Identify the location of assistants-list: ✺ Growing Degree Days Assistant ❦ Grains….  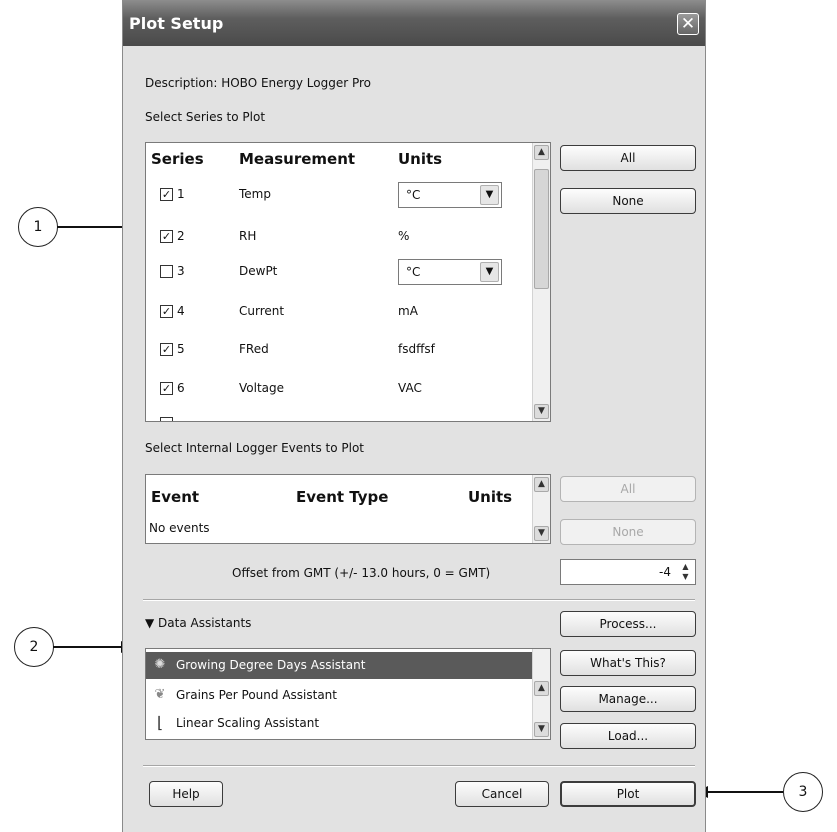
(348, 694).